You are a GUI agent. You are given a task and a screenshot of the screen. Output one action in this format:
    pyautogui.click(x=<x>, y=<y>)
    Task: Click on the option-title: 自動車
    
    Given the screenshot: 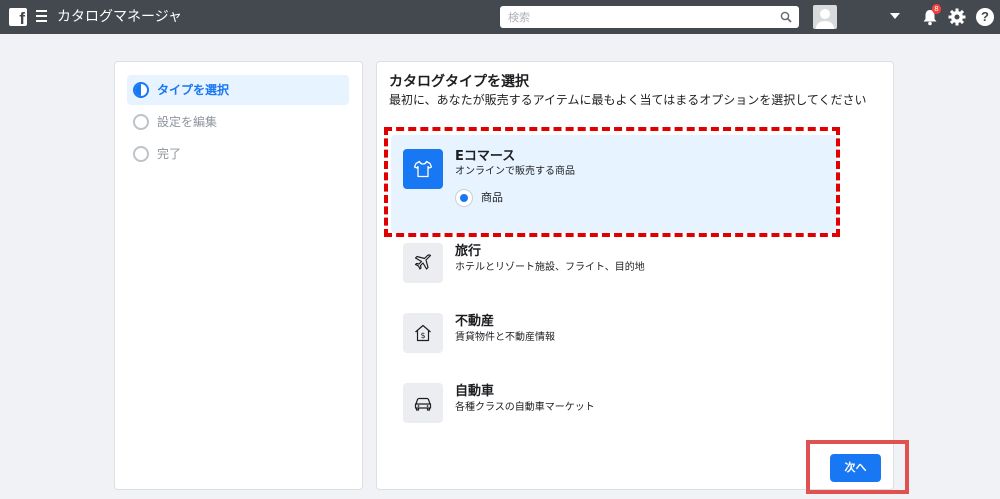 What is the action you would take?
    pyautogui.click(x=475, y=391)
    